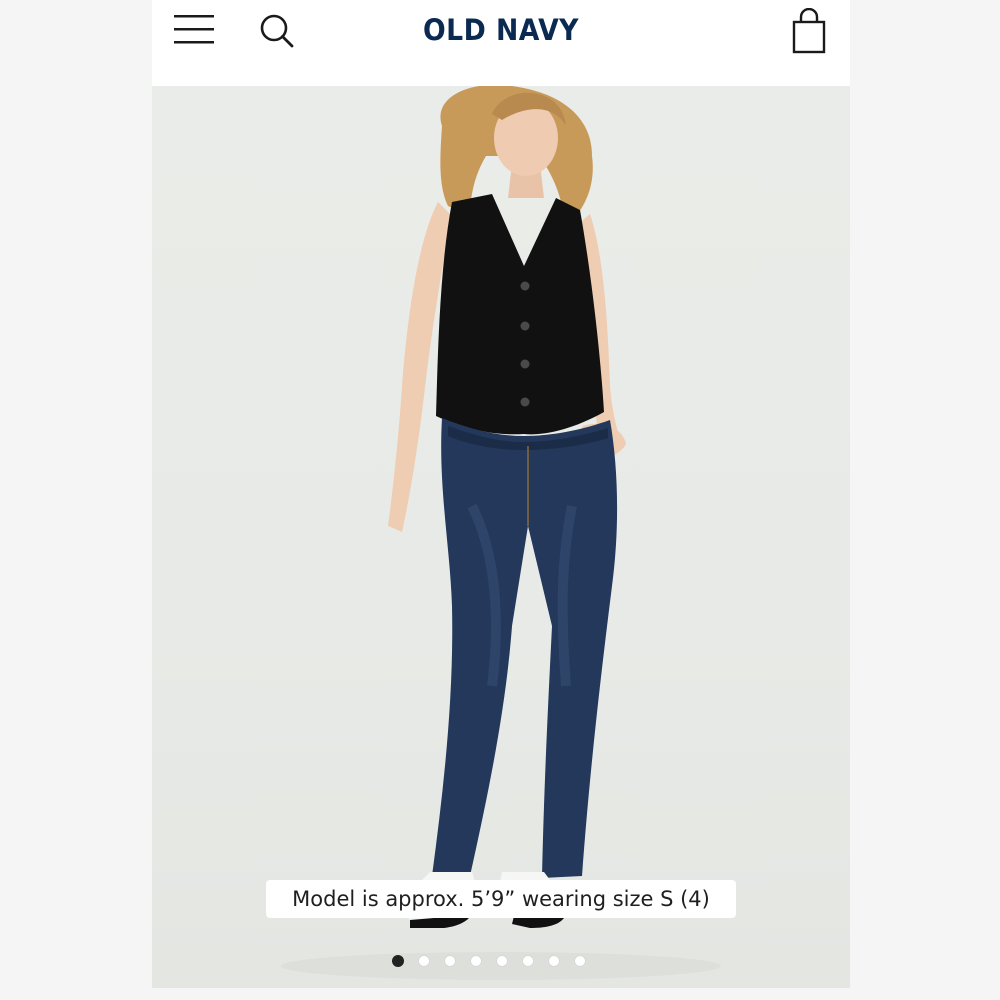  What do you see at coordinates (489, 962) in the screenshot?
I see `image-carousel-indicator` at bounding box center [489, 962].